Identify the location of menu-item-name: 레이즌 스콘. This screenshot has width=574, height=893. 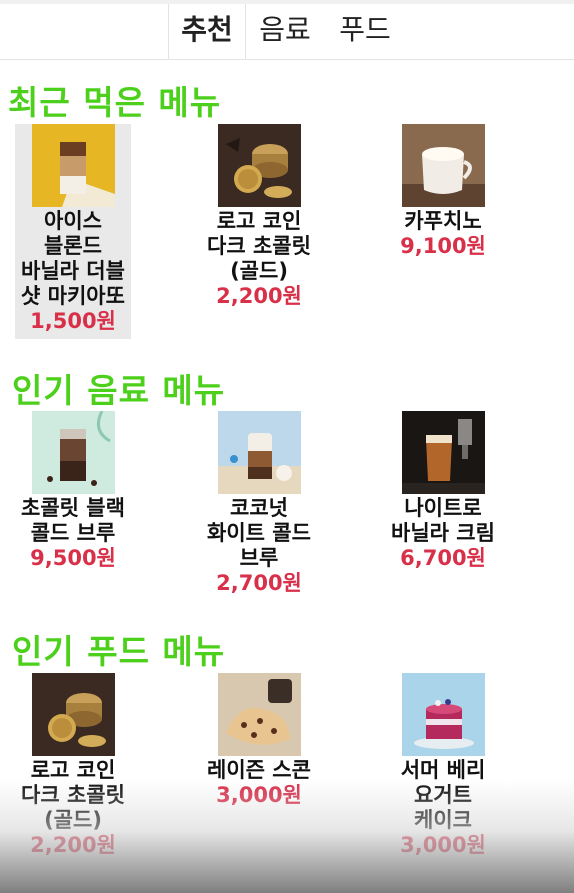
(259, 770).